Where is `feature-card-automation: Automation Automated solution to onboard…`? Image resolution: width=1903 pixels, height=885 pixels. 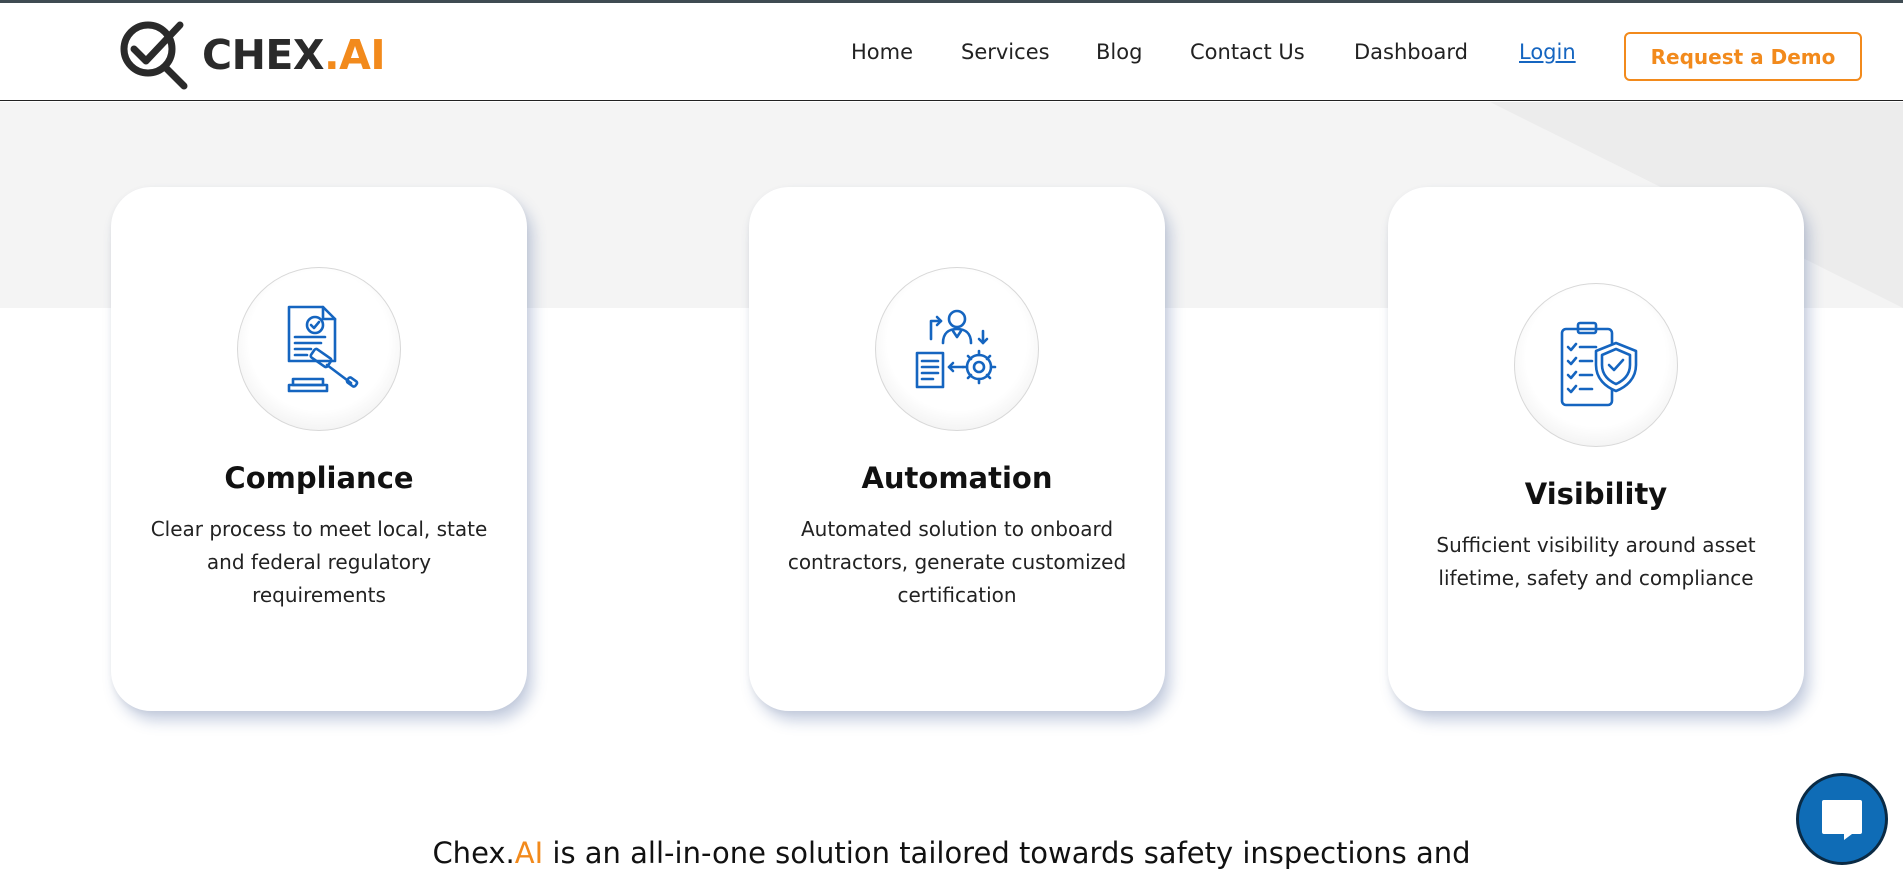
feature-card-automation: Automation Automated solution to onboard… is located at coordinates (957, 449).